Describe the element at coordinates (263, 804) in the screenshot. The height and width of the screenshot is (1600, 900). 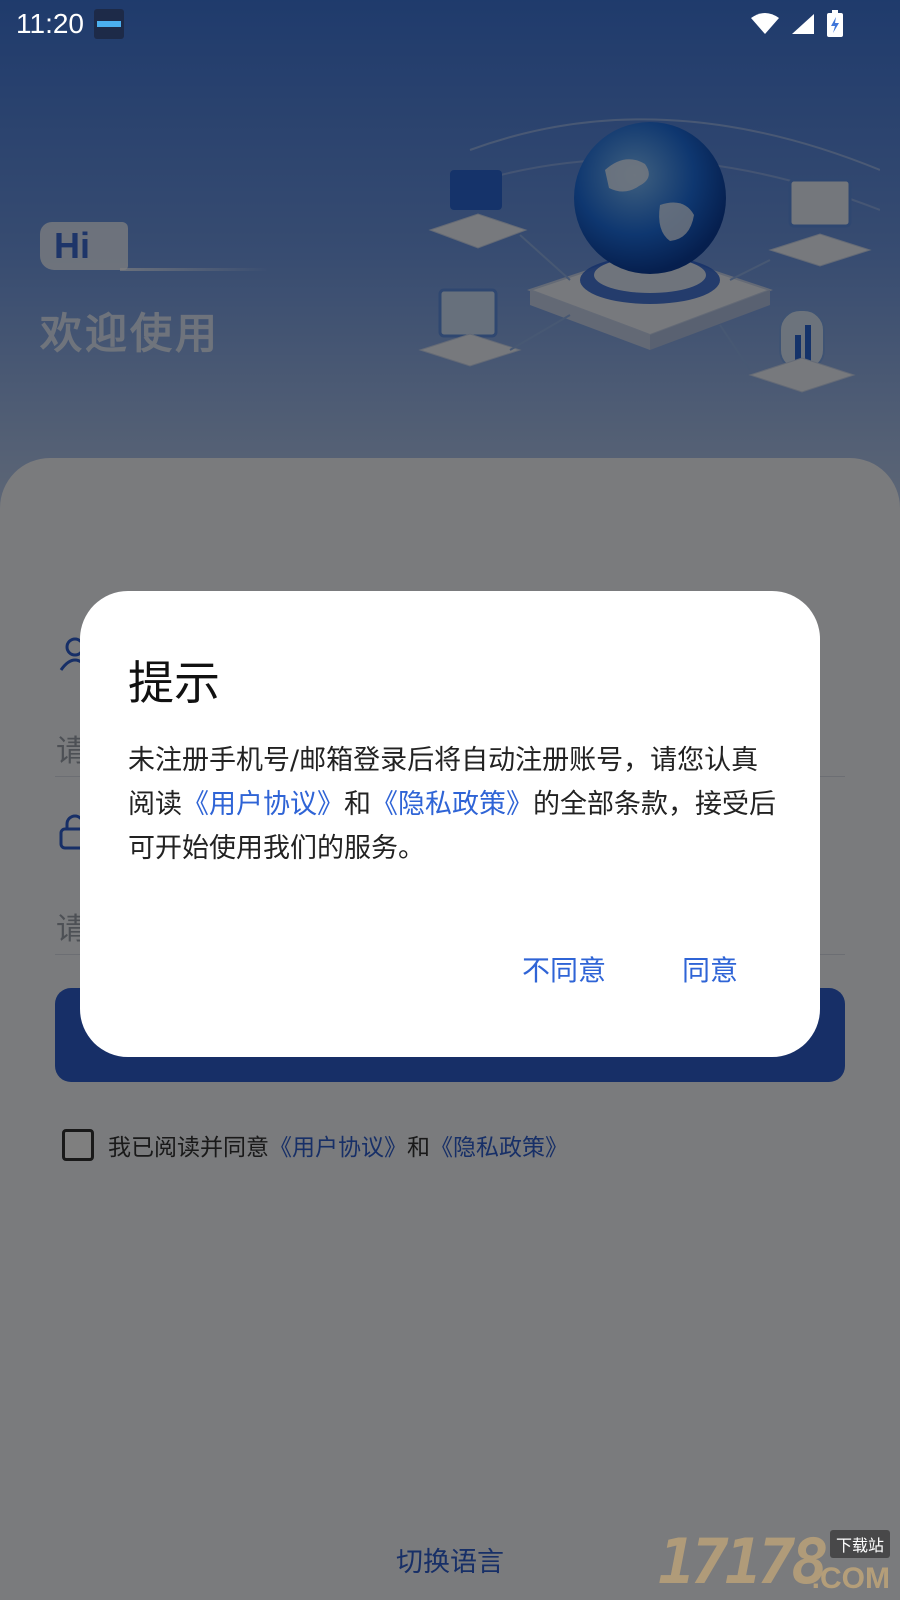
I see `dialog-user-agreement-link: 《用户协议》` at that location.